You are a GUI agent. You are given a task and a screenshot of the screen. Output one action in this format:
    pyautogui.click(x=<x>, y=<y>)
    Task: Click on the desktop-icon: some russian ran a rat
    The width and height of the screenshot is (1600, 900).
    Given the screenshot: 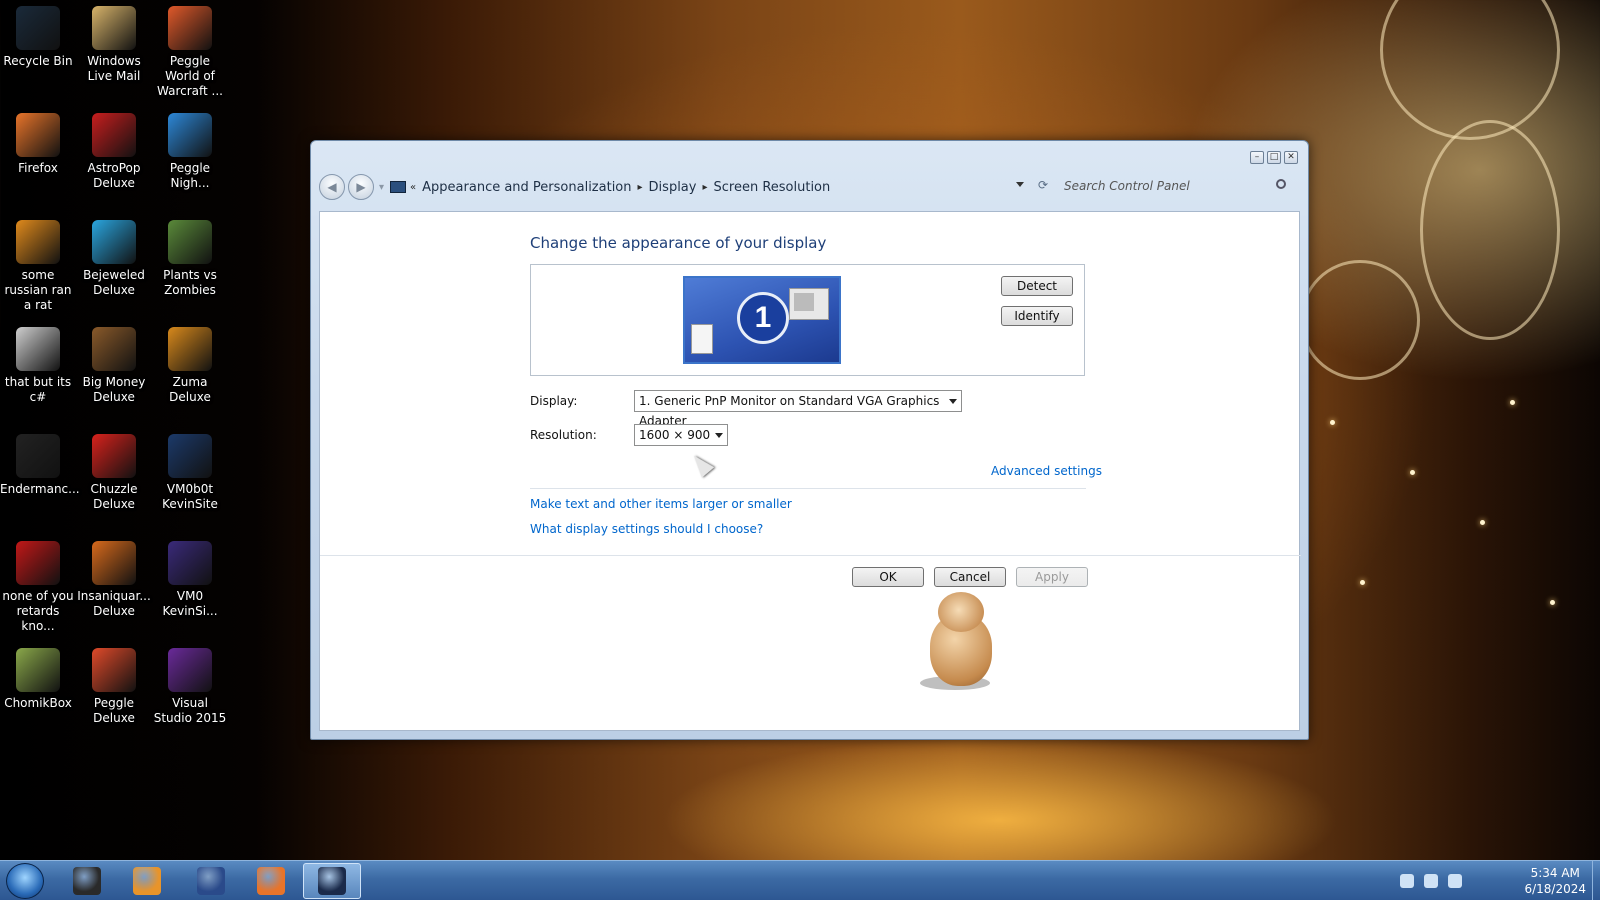 What is the action you would take?
    pyautogui.click(x=38, y=263)
    